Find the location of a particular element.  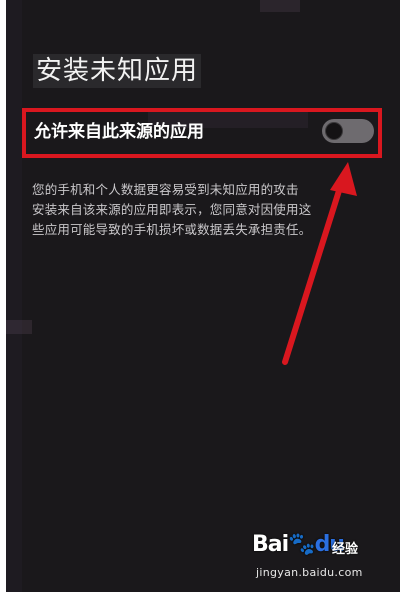

watermark-url: jingyan.baidu.com is located at coordinates (309, 572).